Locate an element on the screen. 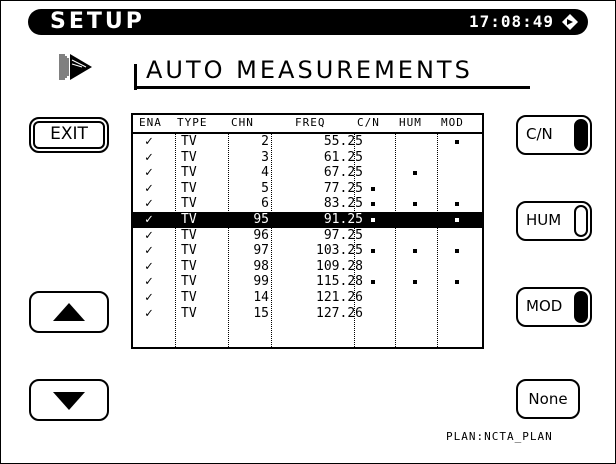 The height and width of the screenshot is (464, 616). freq-cell: 67.25 is located at coordinates (343, 173).